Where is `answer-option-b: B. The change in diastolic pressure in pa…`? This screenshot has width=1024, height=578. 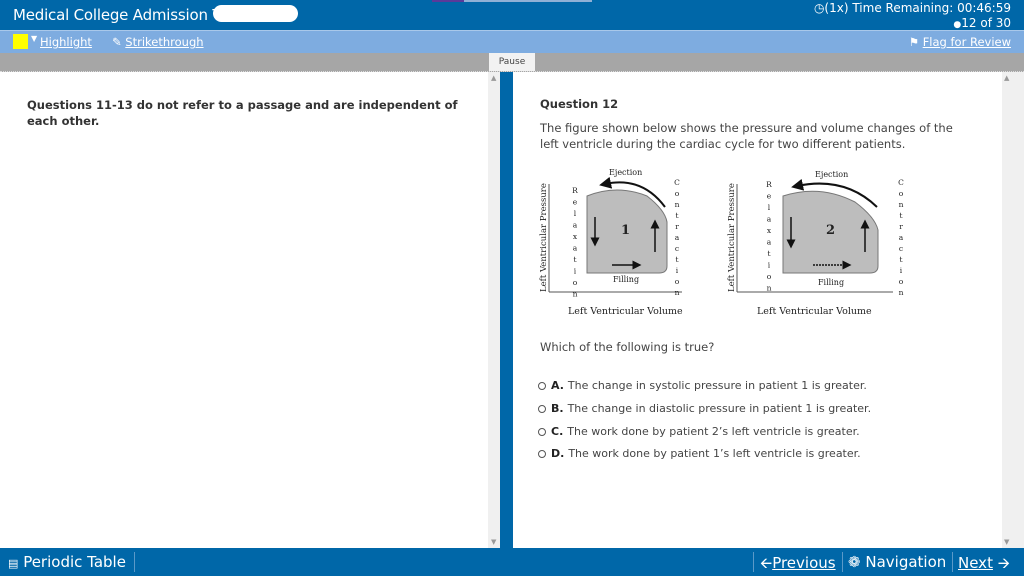
answer-option-b: B. The change in diastolic pressure in pa… is located at coordinates (704, 408).